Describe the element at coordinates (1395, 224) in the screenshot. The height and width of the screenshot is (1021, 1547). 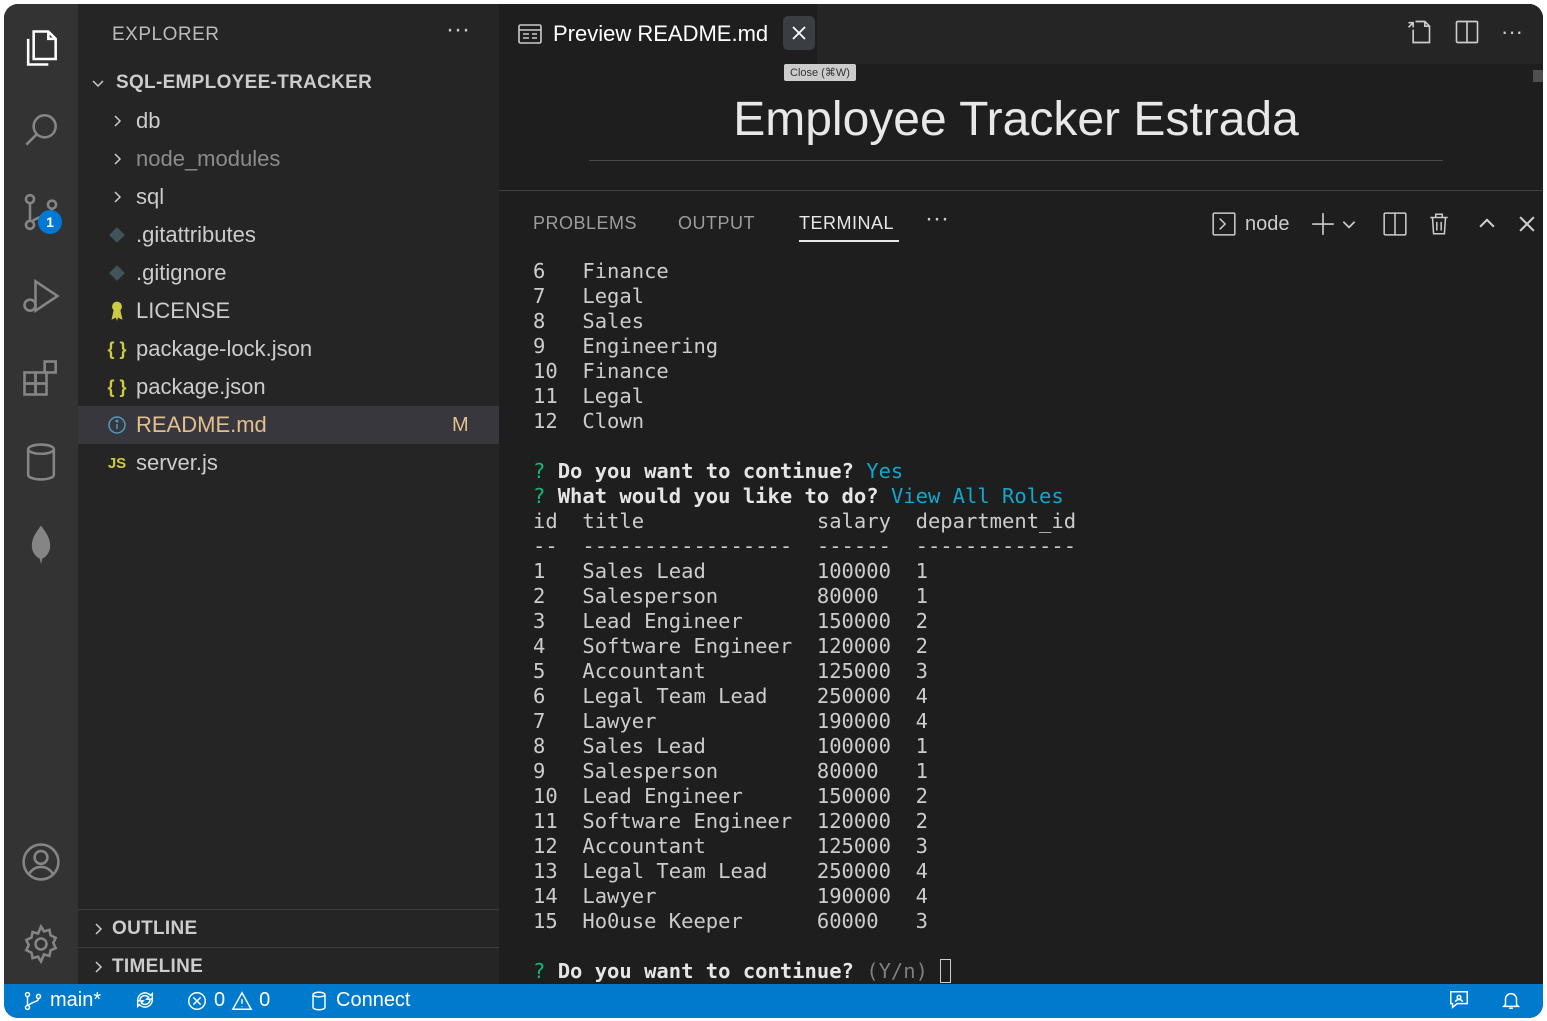
I see `split-terminal-icon` at that location.